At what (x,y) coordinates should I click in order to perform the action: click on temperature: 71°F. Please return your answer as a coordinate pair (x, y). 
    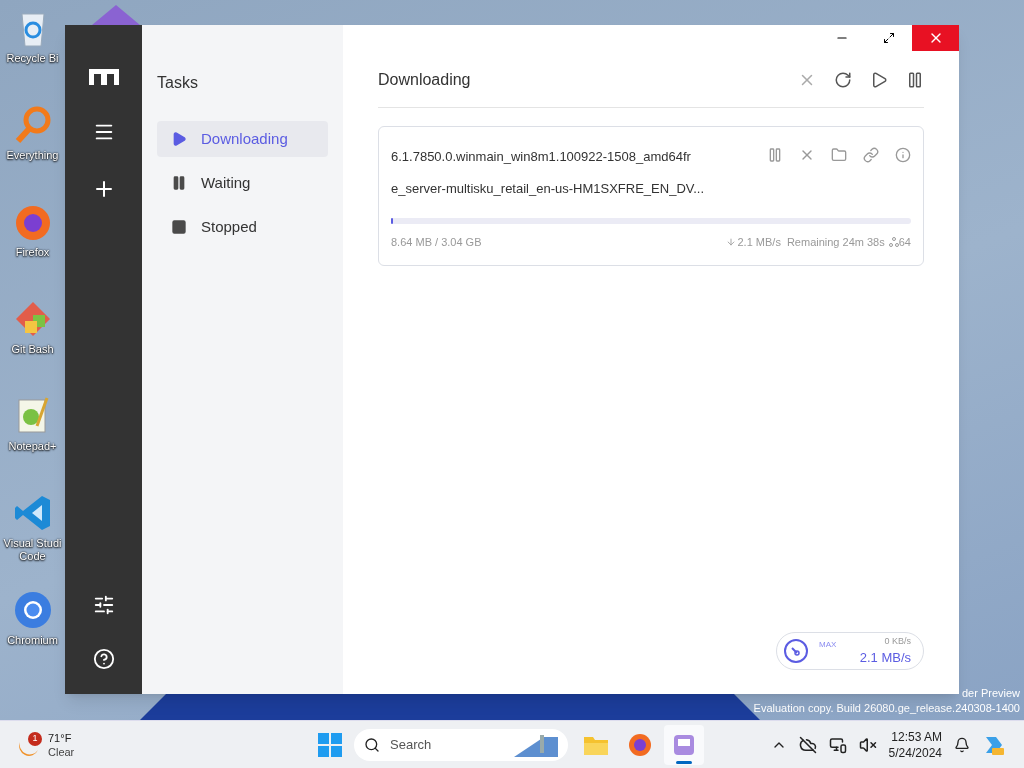
    Looking at the image, I should click on (60, 737).